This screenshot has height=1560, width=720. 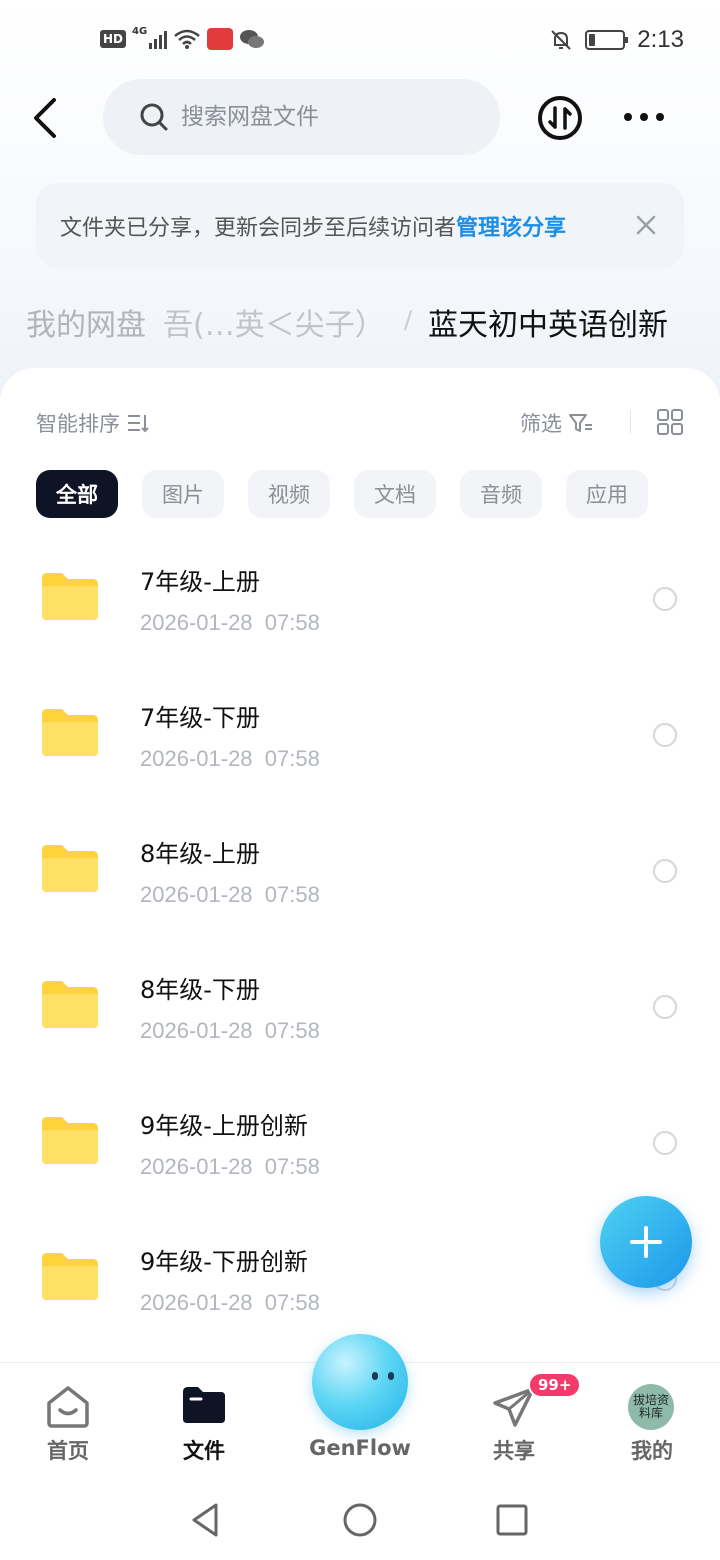 I want to click on signal-icon, so click(x=158, y=39).